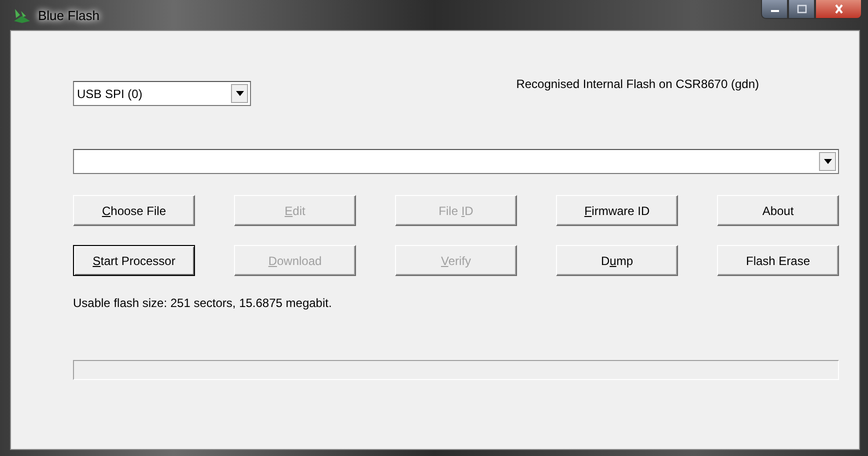  I want to click on action-button: About, so click(778, 210).